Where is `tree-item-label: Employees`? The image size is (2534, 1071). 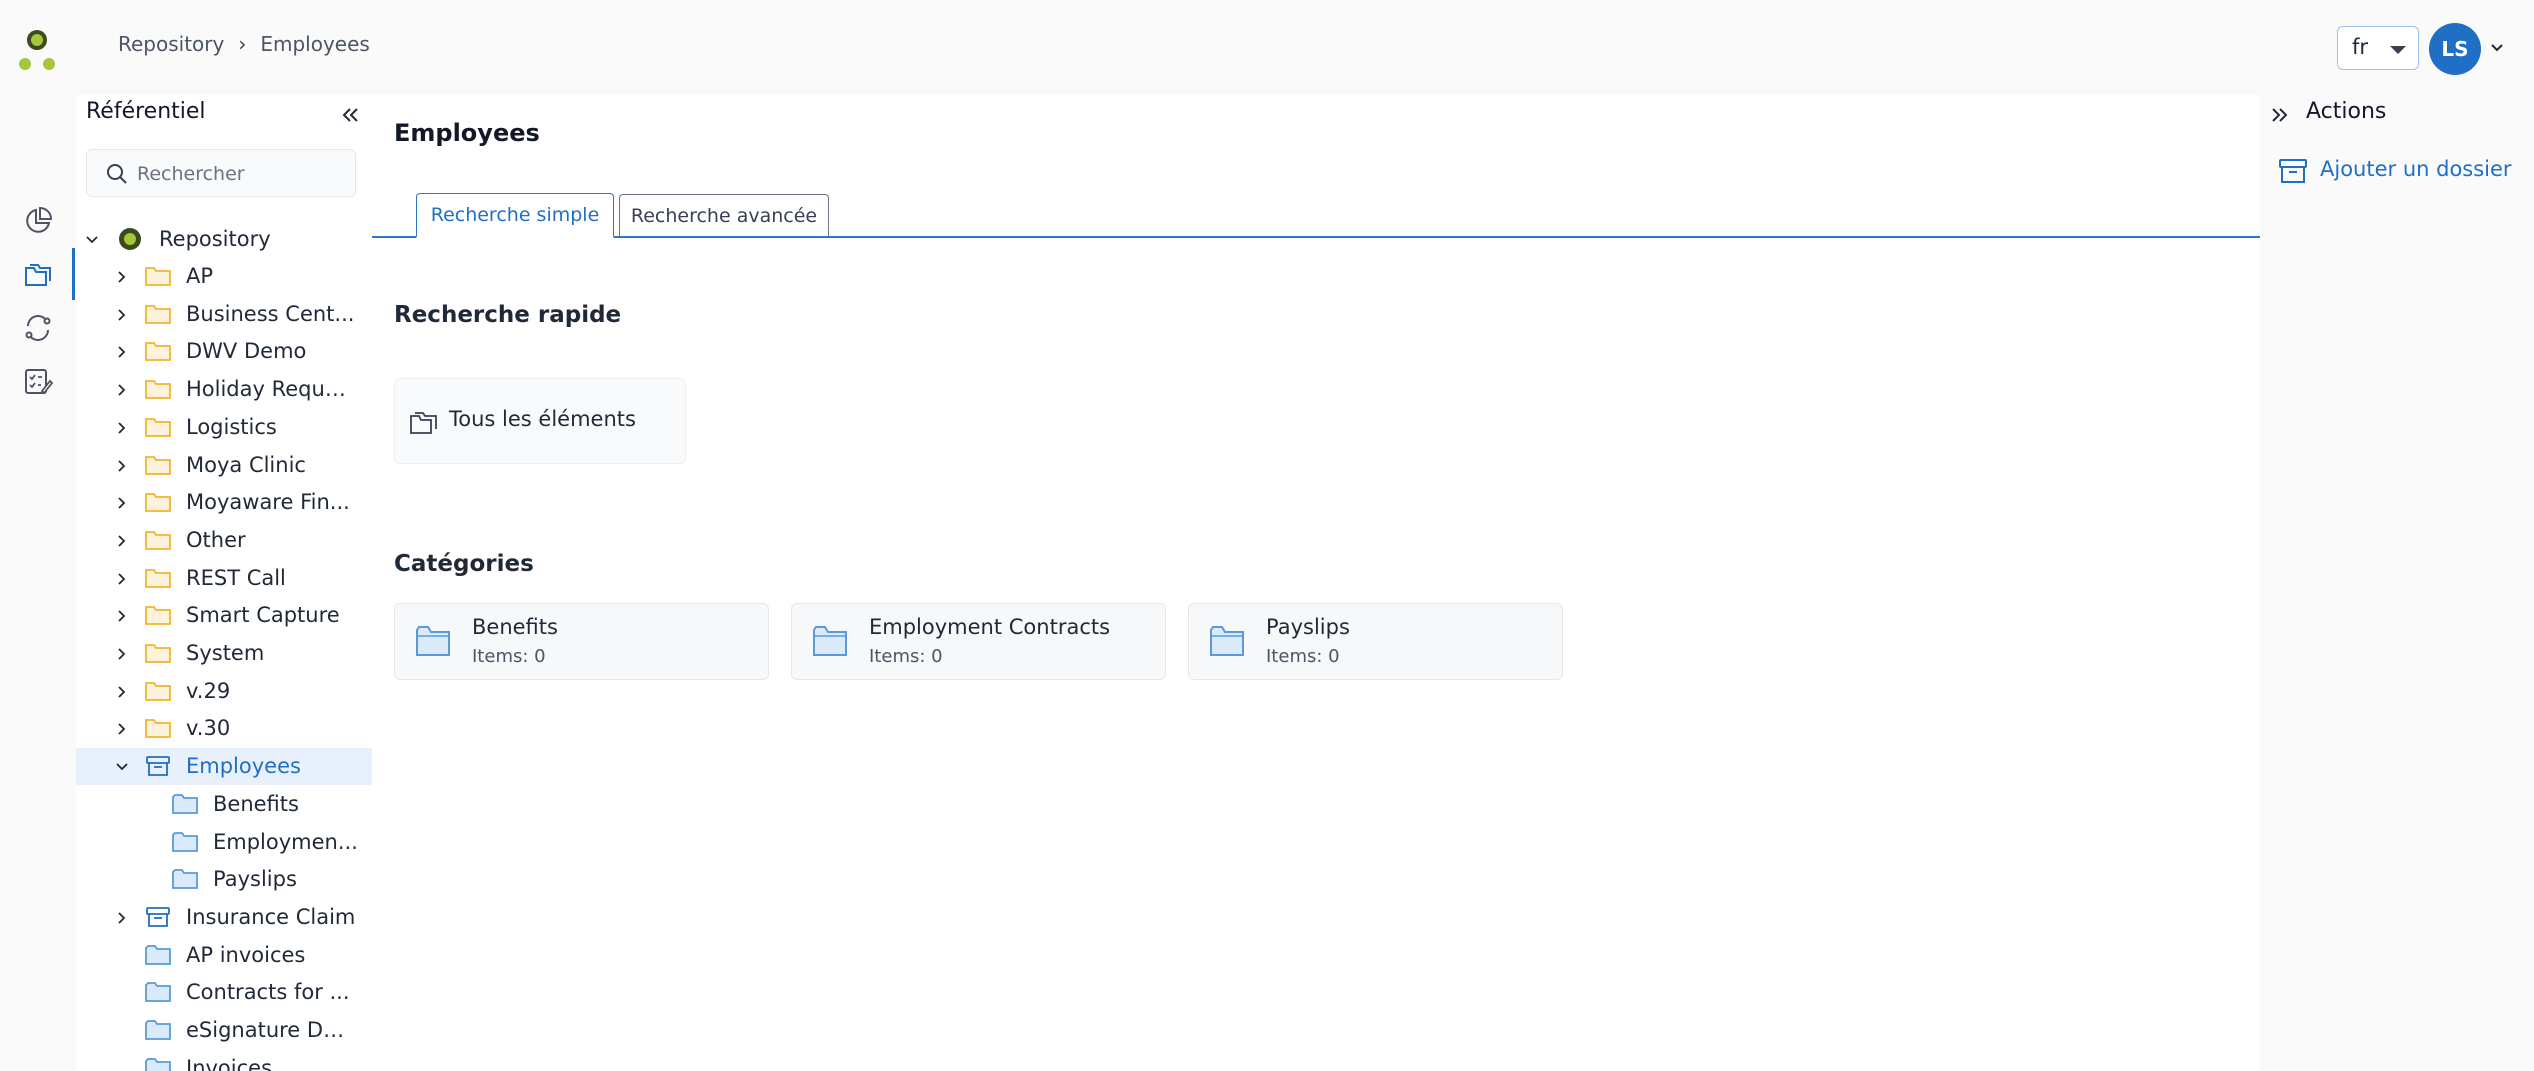 tree-item-label: Employees is located at coordinates (243, 766).